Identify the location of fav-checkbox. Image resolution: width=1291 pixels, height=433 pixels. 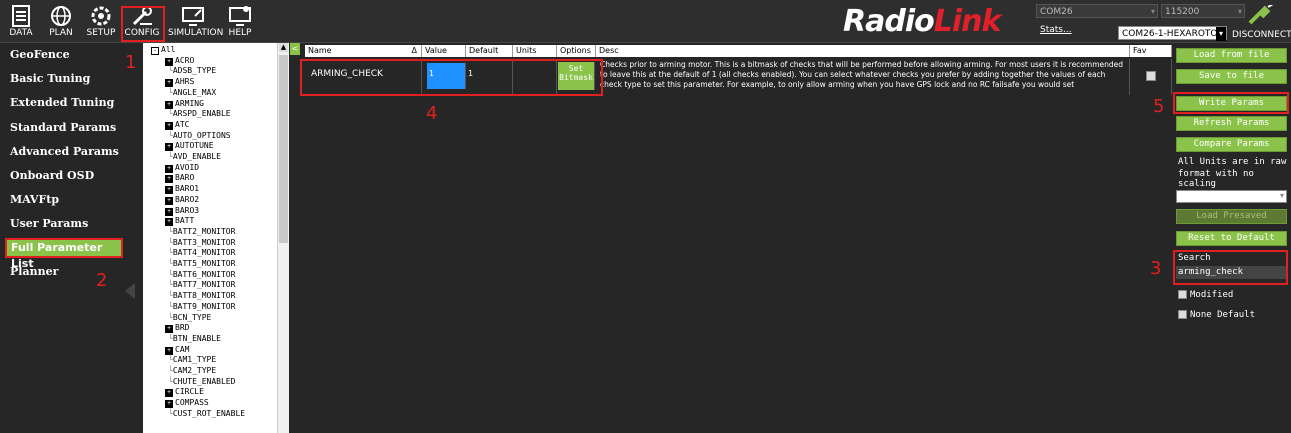
(1151, 76).